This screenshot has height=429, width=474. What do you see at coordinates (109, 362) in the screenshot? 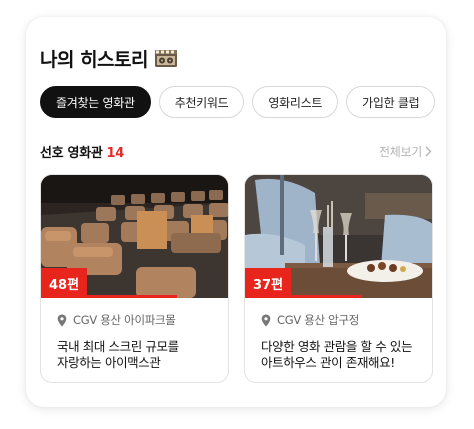
I see `description-line: 자랑하는 아이맥스관` at bounding box center [109, 362].